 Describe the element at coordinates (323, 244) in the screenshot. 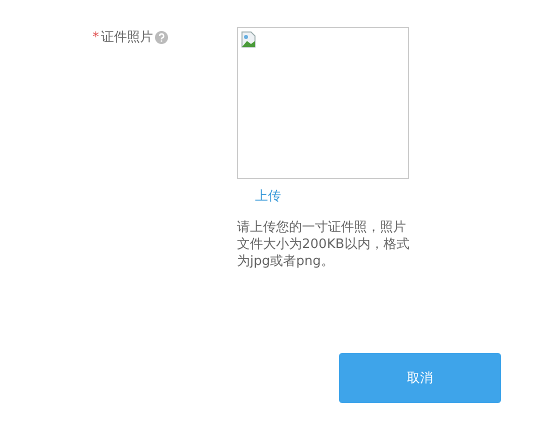

I see `hint-text: 请上传您的一寸证件照，照片文件大小为200KB以内，格式为jpg或者png。` at that location.